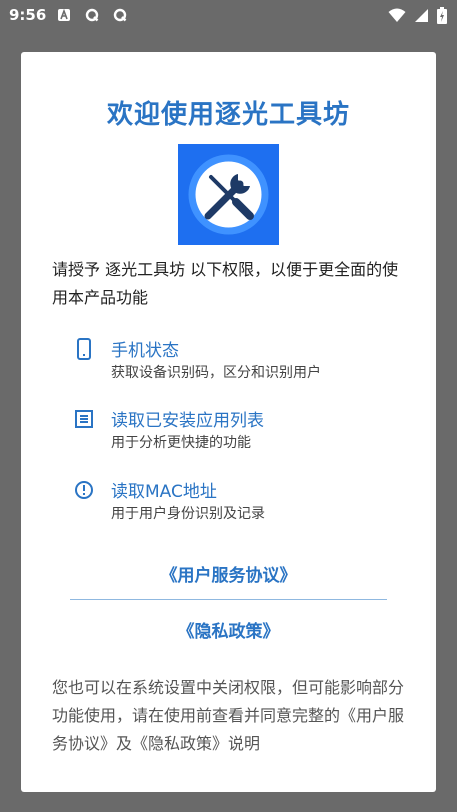 The image size is (457, 812). Describe the element at coordinates (228, 115) in the screenshot. I see `dialog-title: 欢迎使用逐光工具坊` at that location.